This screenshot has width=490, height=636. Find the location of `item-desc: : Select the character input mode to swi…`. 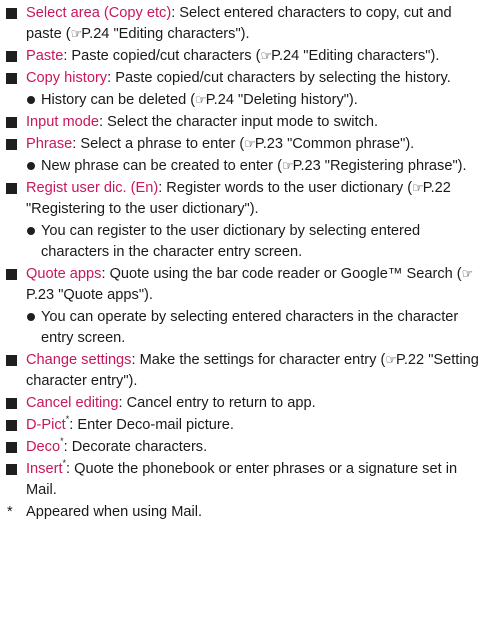

item-desc: : Select the character input mode to swi… is located at coordinates (239, 122).